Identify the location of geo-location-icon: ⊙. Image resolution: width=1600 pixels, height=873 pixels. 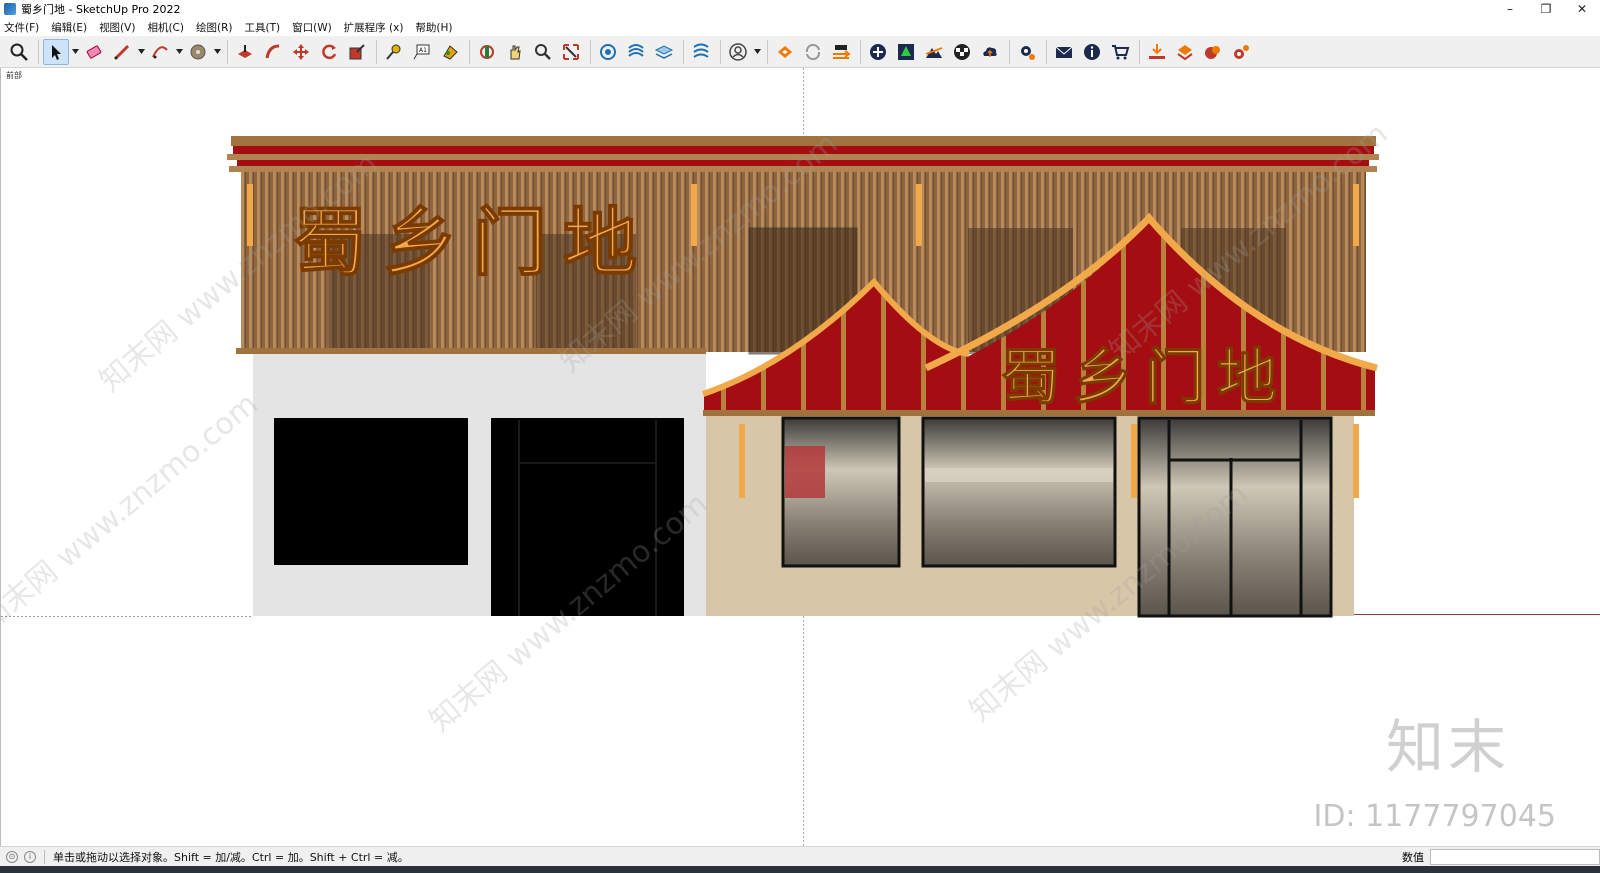
(12, 856).